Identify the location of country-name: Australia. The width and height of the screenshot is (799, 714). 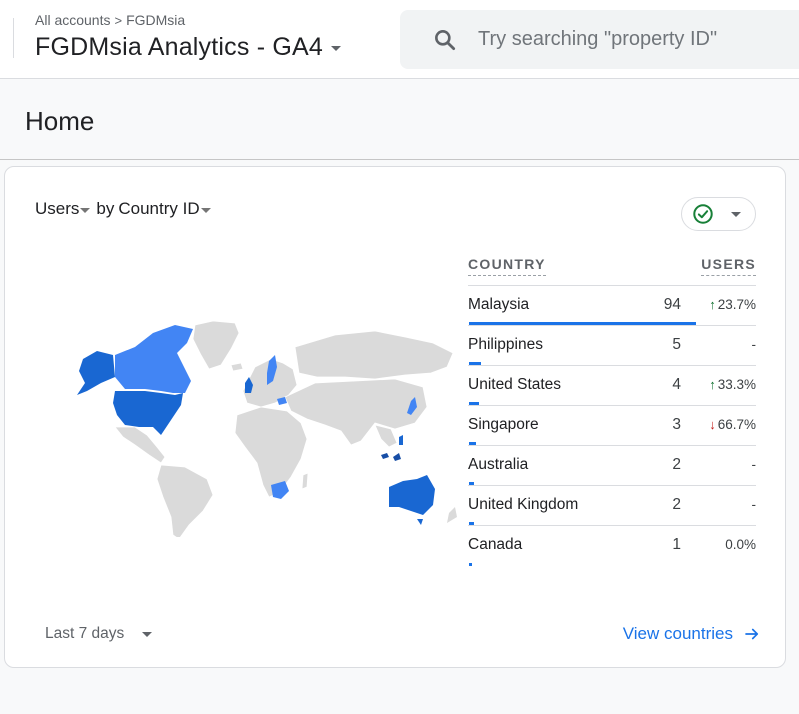
(498, 464).